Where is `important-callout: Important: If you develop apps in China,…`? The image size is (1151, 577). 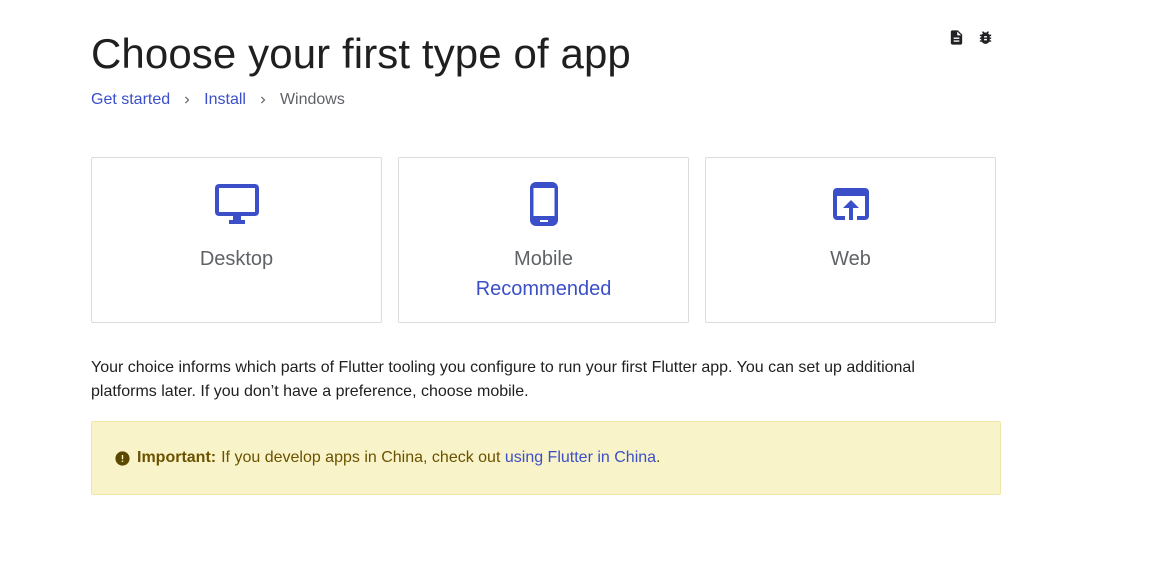
important-callout: Important: If you develop apps in China,… is located at coordinates (546, 458).